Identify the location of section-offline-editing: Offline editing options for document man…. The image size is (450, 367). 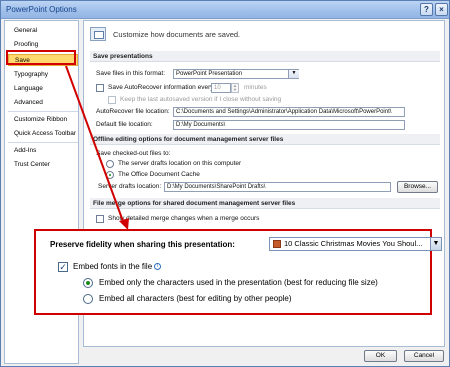
(265, 139).